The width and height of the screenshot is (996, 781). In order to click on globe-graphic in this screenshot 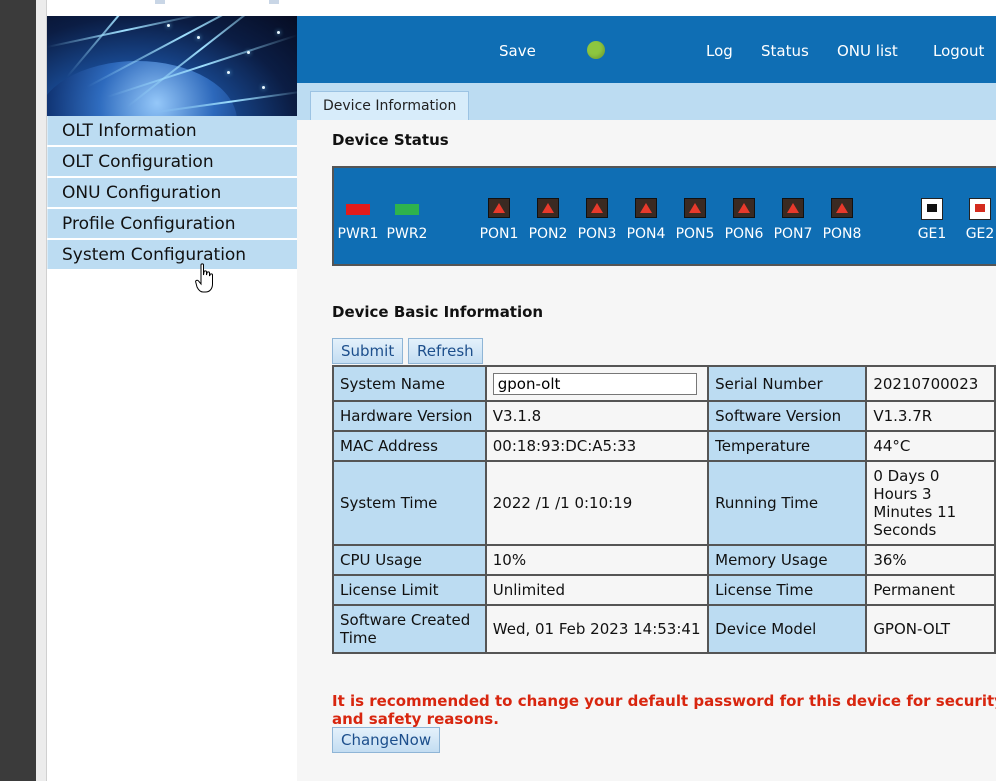, I will do `click(142, 88)`.